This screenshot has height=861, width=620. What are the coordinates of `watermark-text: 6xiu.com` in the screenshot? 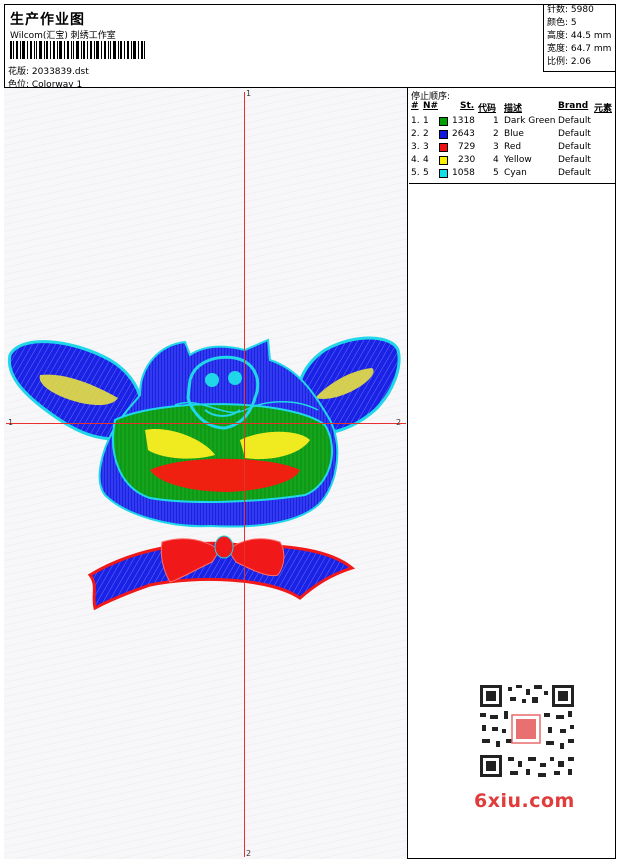 It's located at (524, 801).